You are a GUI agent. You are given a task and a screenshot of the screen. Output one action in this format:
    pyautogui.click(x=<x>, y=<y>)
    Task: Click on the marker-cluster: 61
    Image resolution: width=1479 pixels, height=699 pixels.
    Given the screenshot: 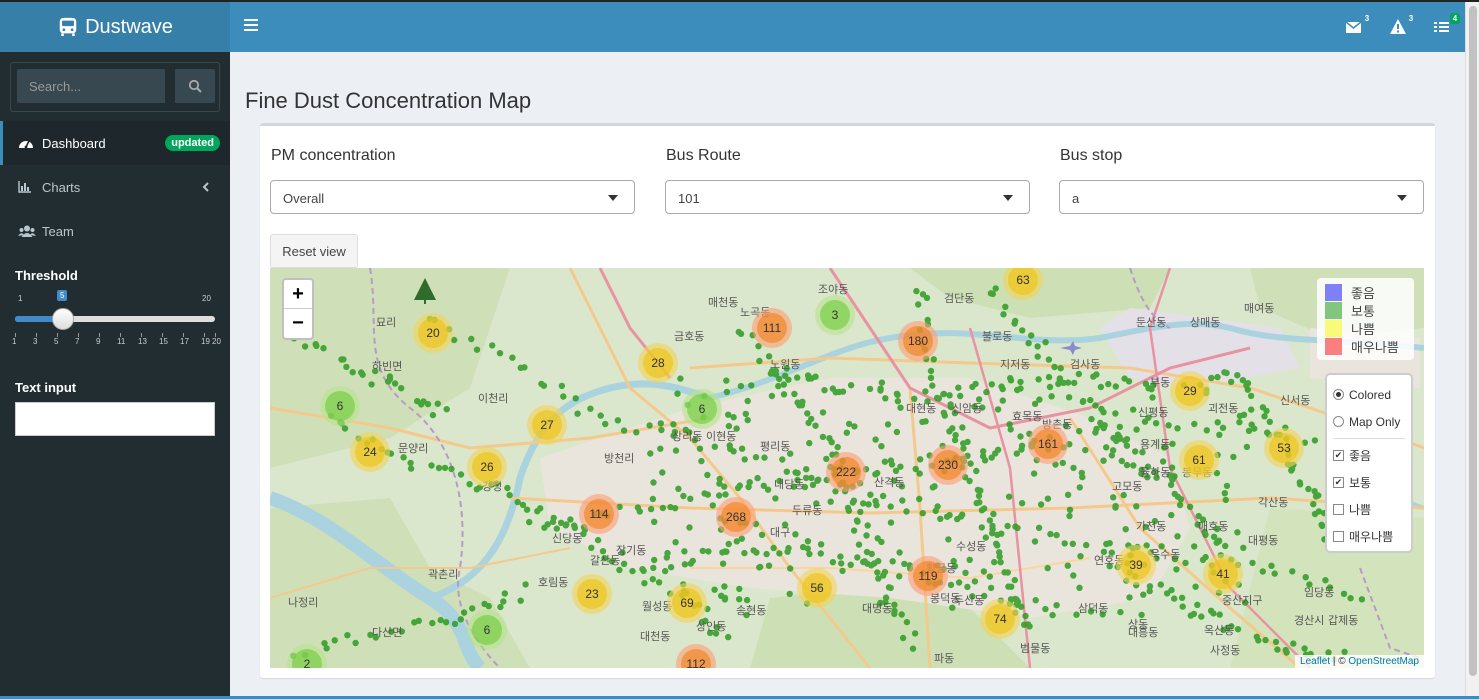 What is the action you would take?
    pyautogui.click(x=1199, y=460)
    